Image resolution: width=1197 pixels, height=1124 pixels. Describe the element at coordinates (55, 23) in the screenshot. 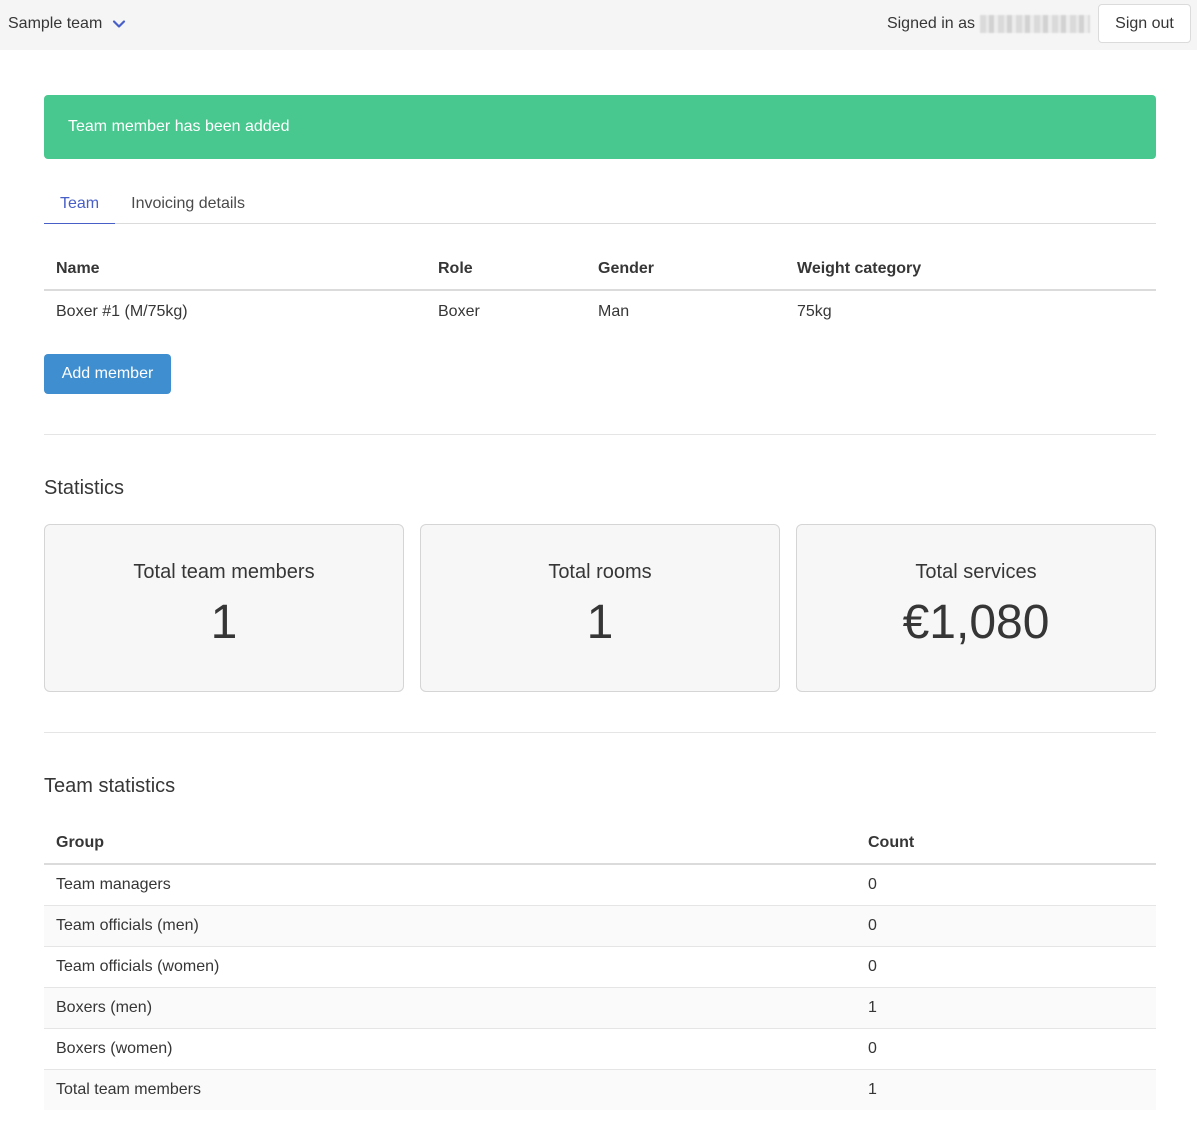

I see `team-name: Sample team` at that location.